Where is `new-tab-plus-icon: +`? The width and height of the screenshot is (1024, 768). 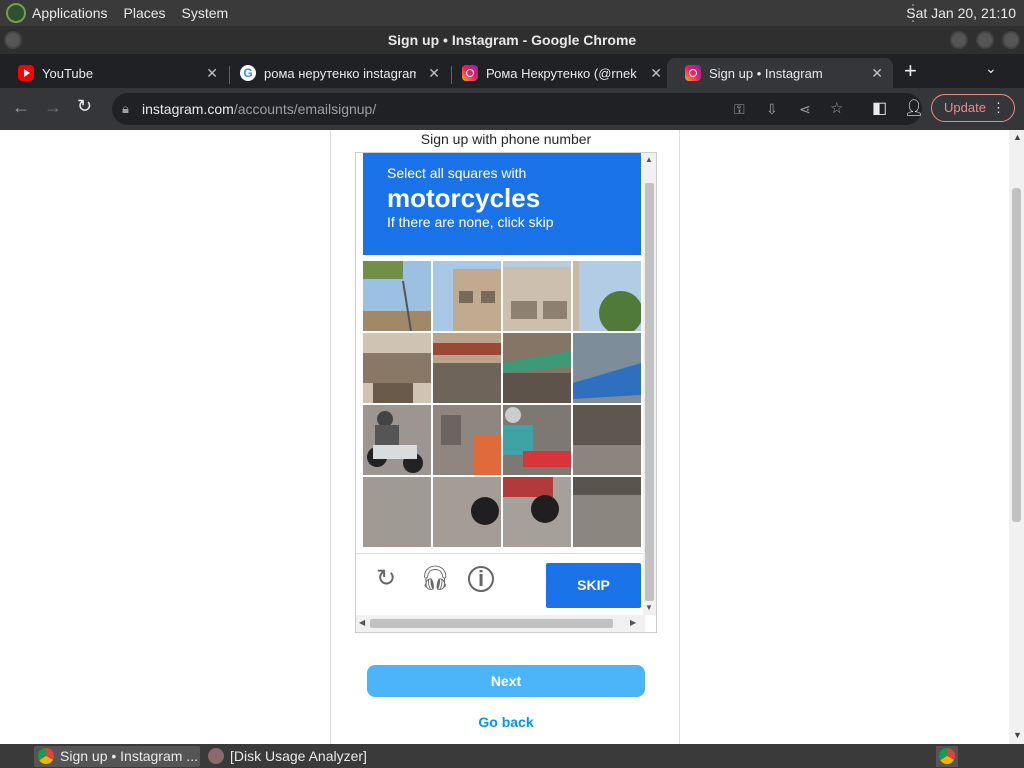 new-tab-plus-icon: + is located at coordinates (910, 71).